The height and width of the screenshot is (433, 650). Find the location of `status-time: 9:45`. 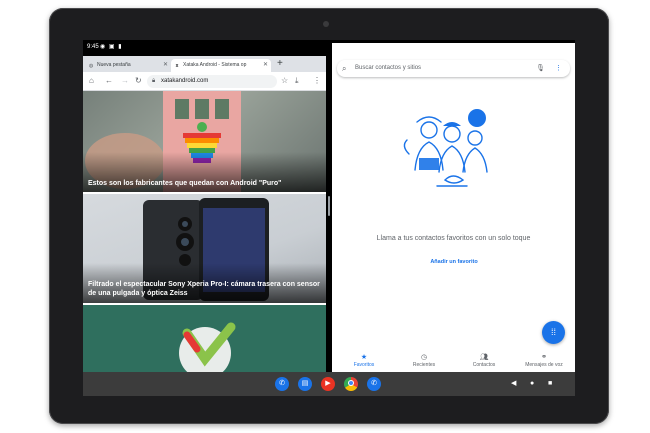

status-time: 9:45 is located at coordinates (93, 47).